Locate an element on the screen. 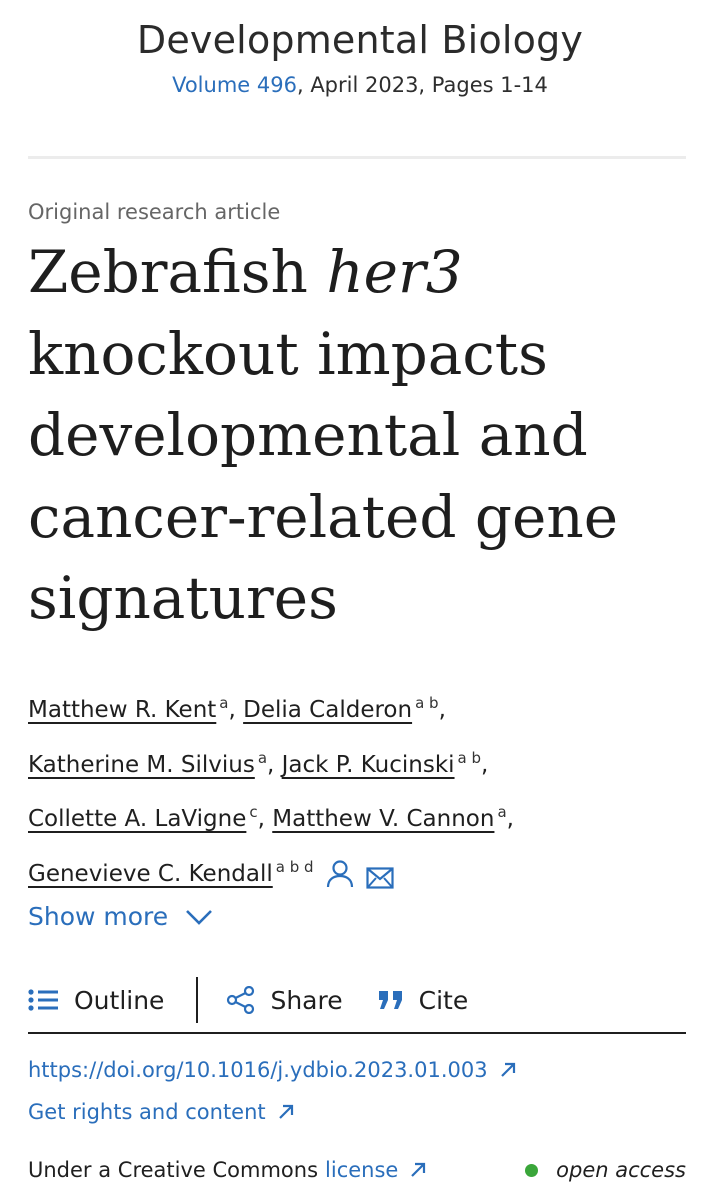  author-entry: Jack P. Kucinski a b, is located at coordinates (385, 763).